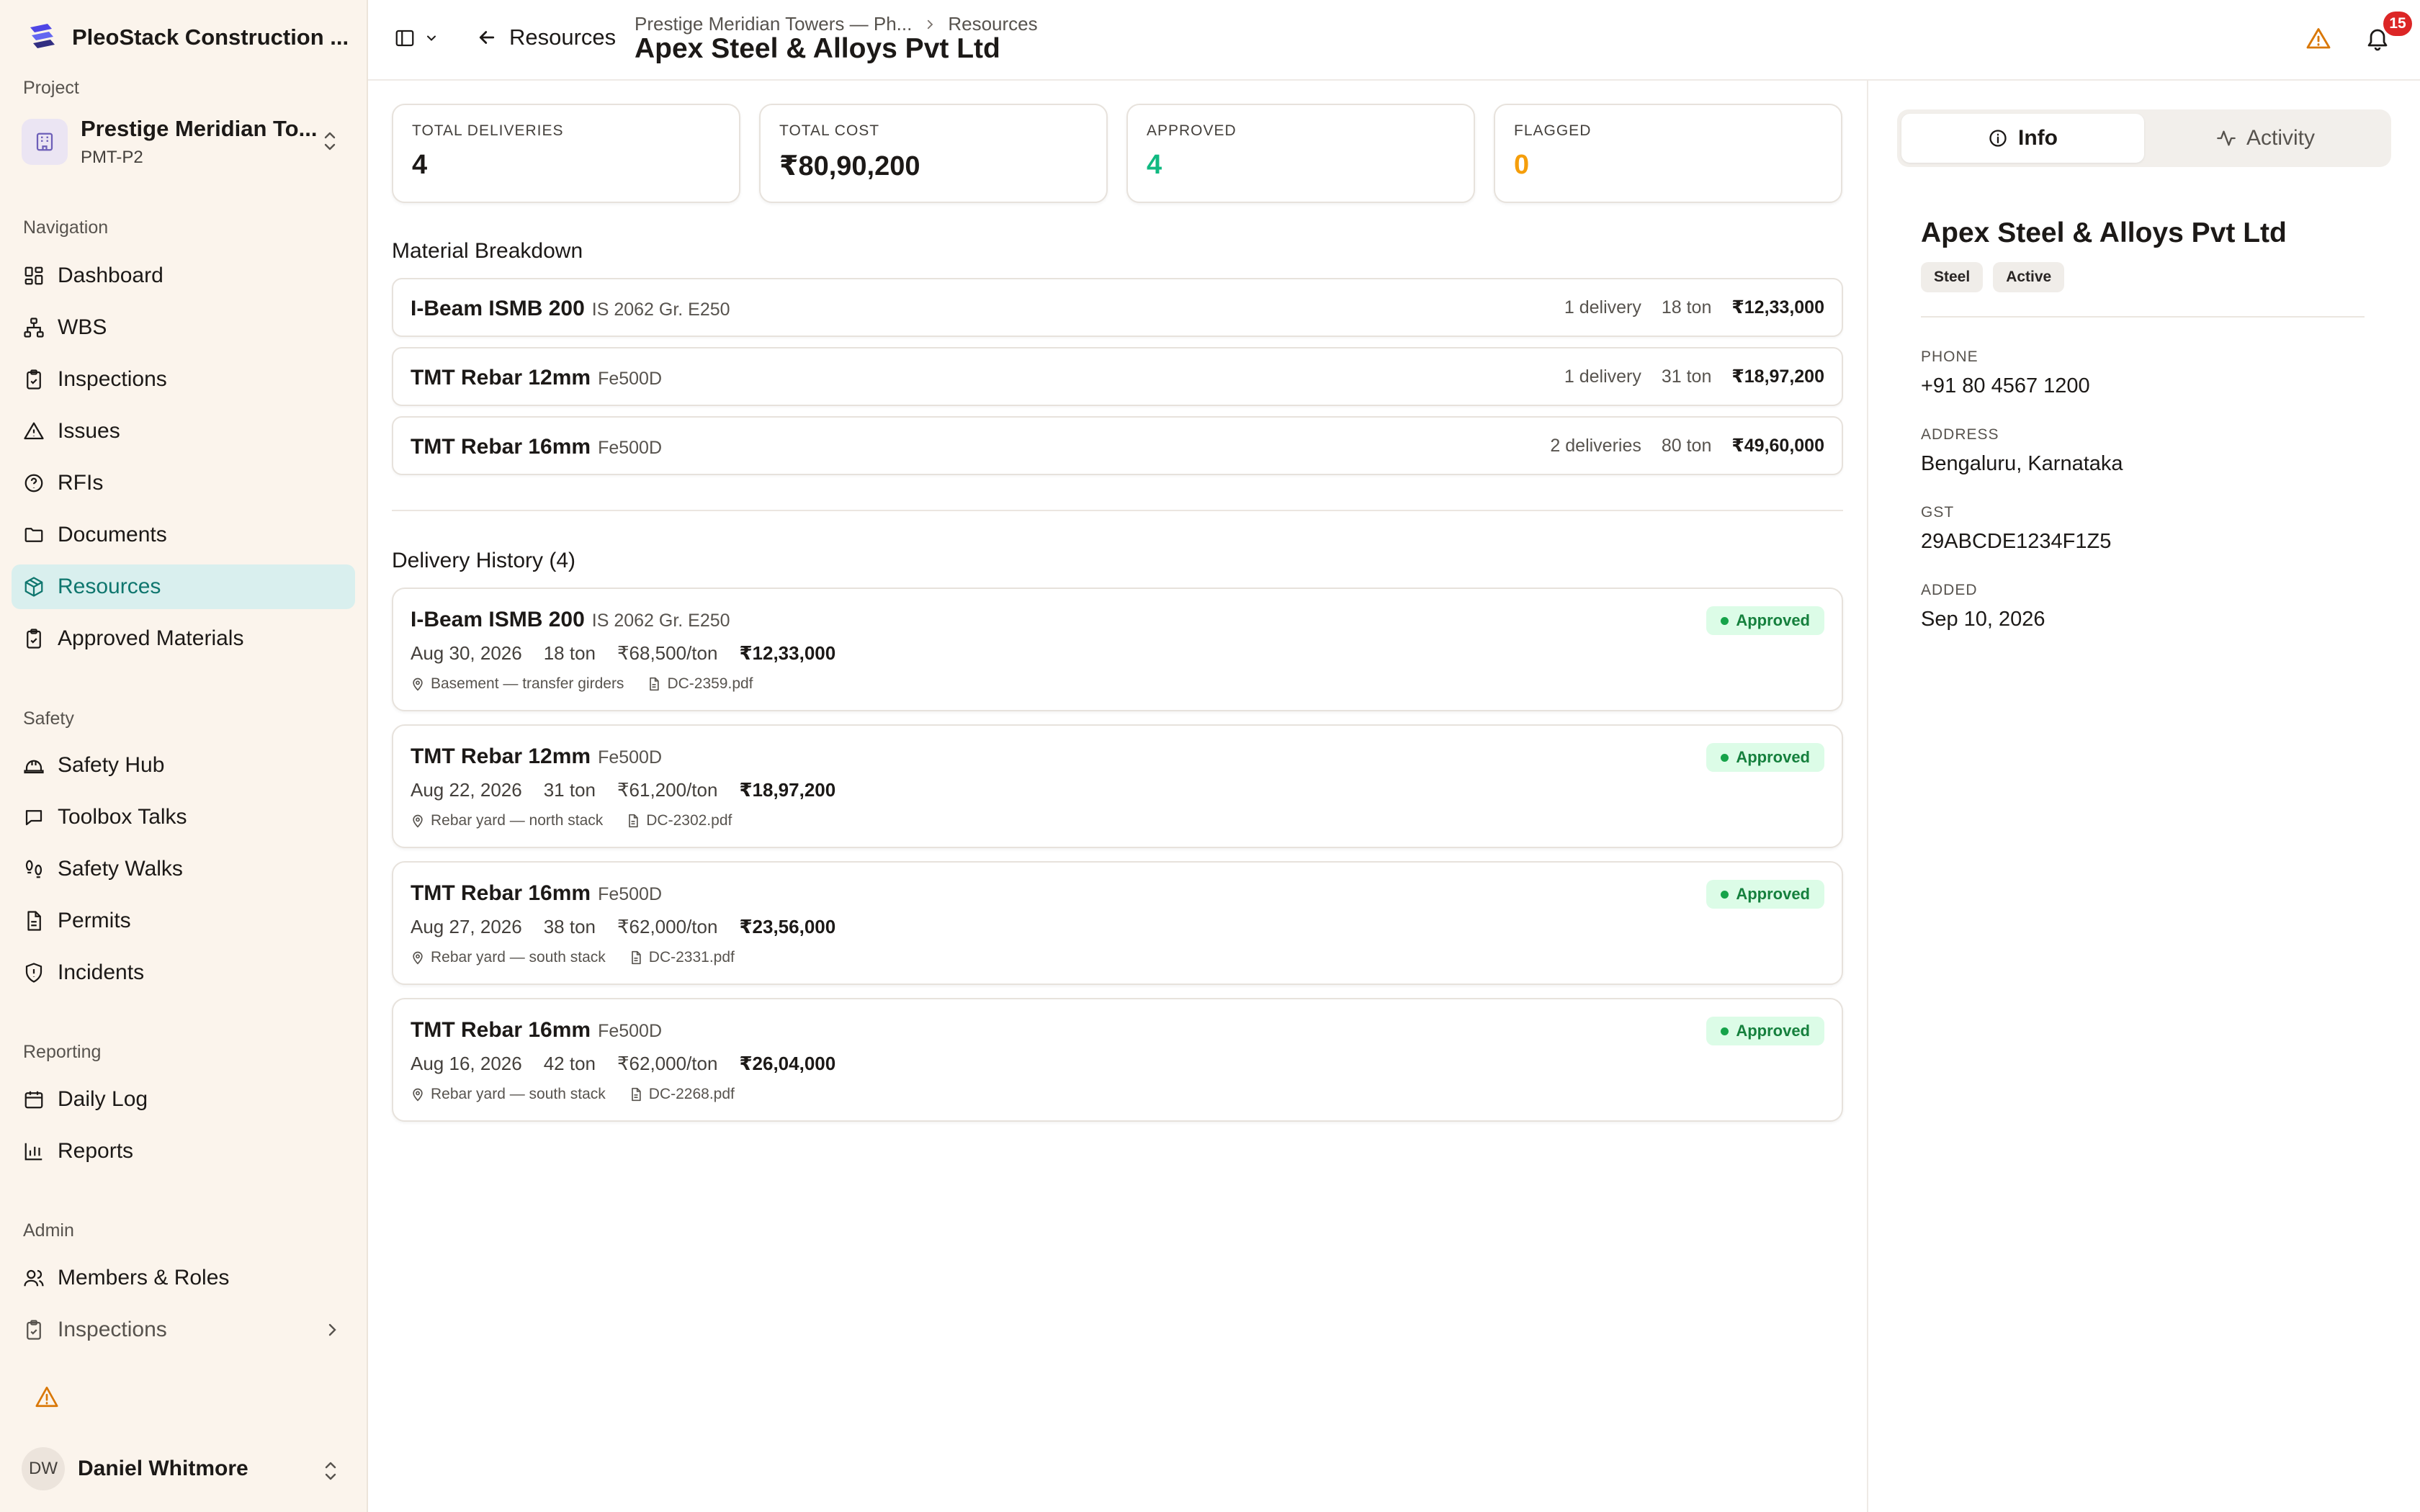 The width and height of the screenshot is (2420, 1512). Describe the element at coordinates (33, 1152) in the screenshot. I see `bar-chart-icon` at that location.